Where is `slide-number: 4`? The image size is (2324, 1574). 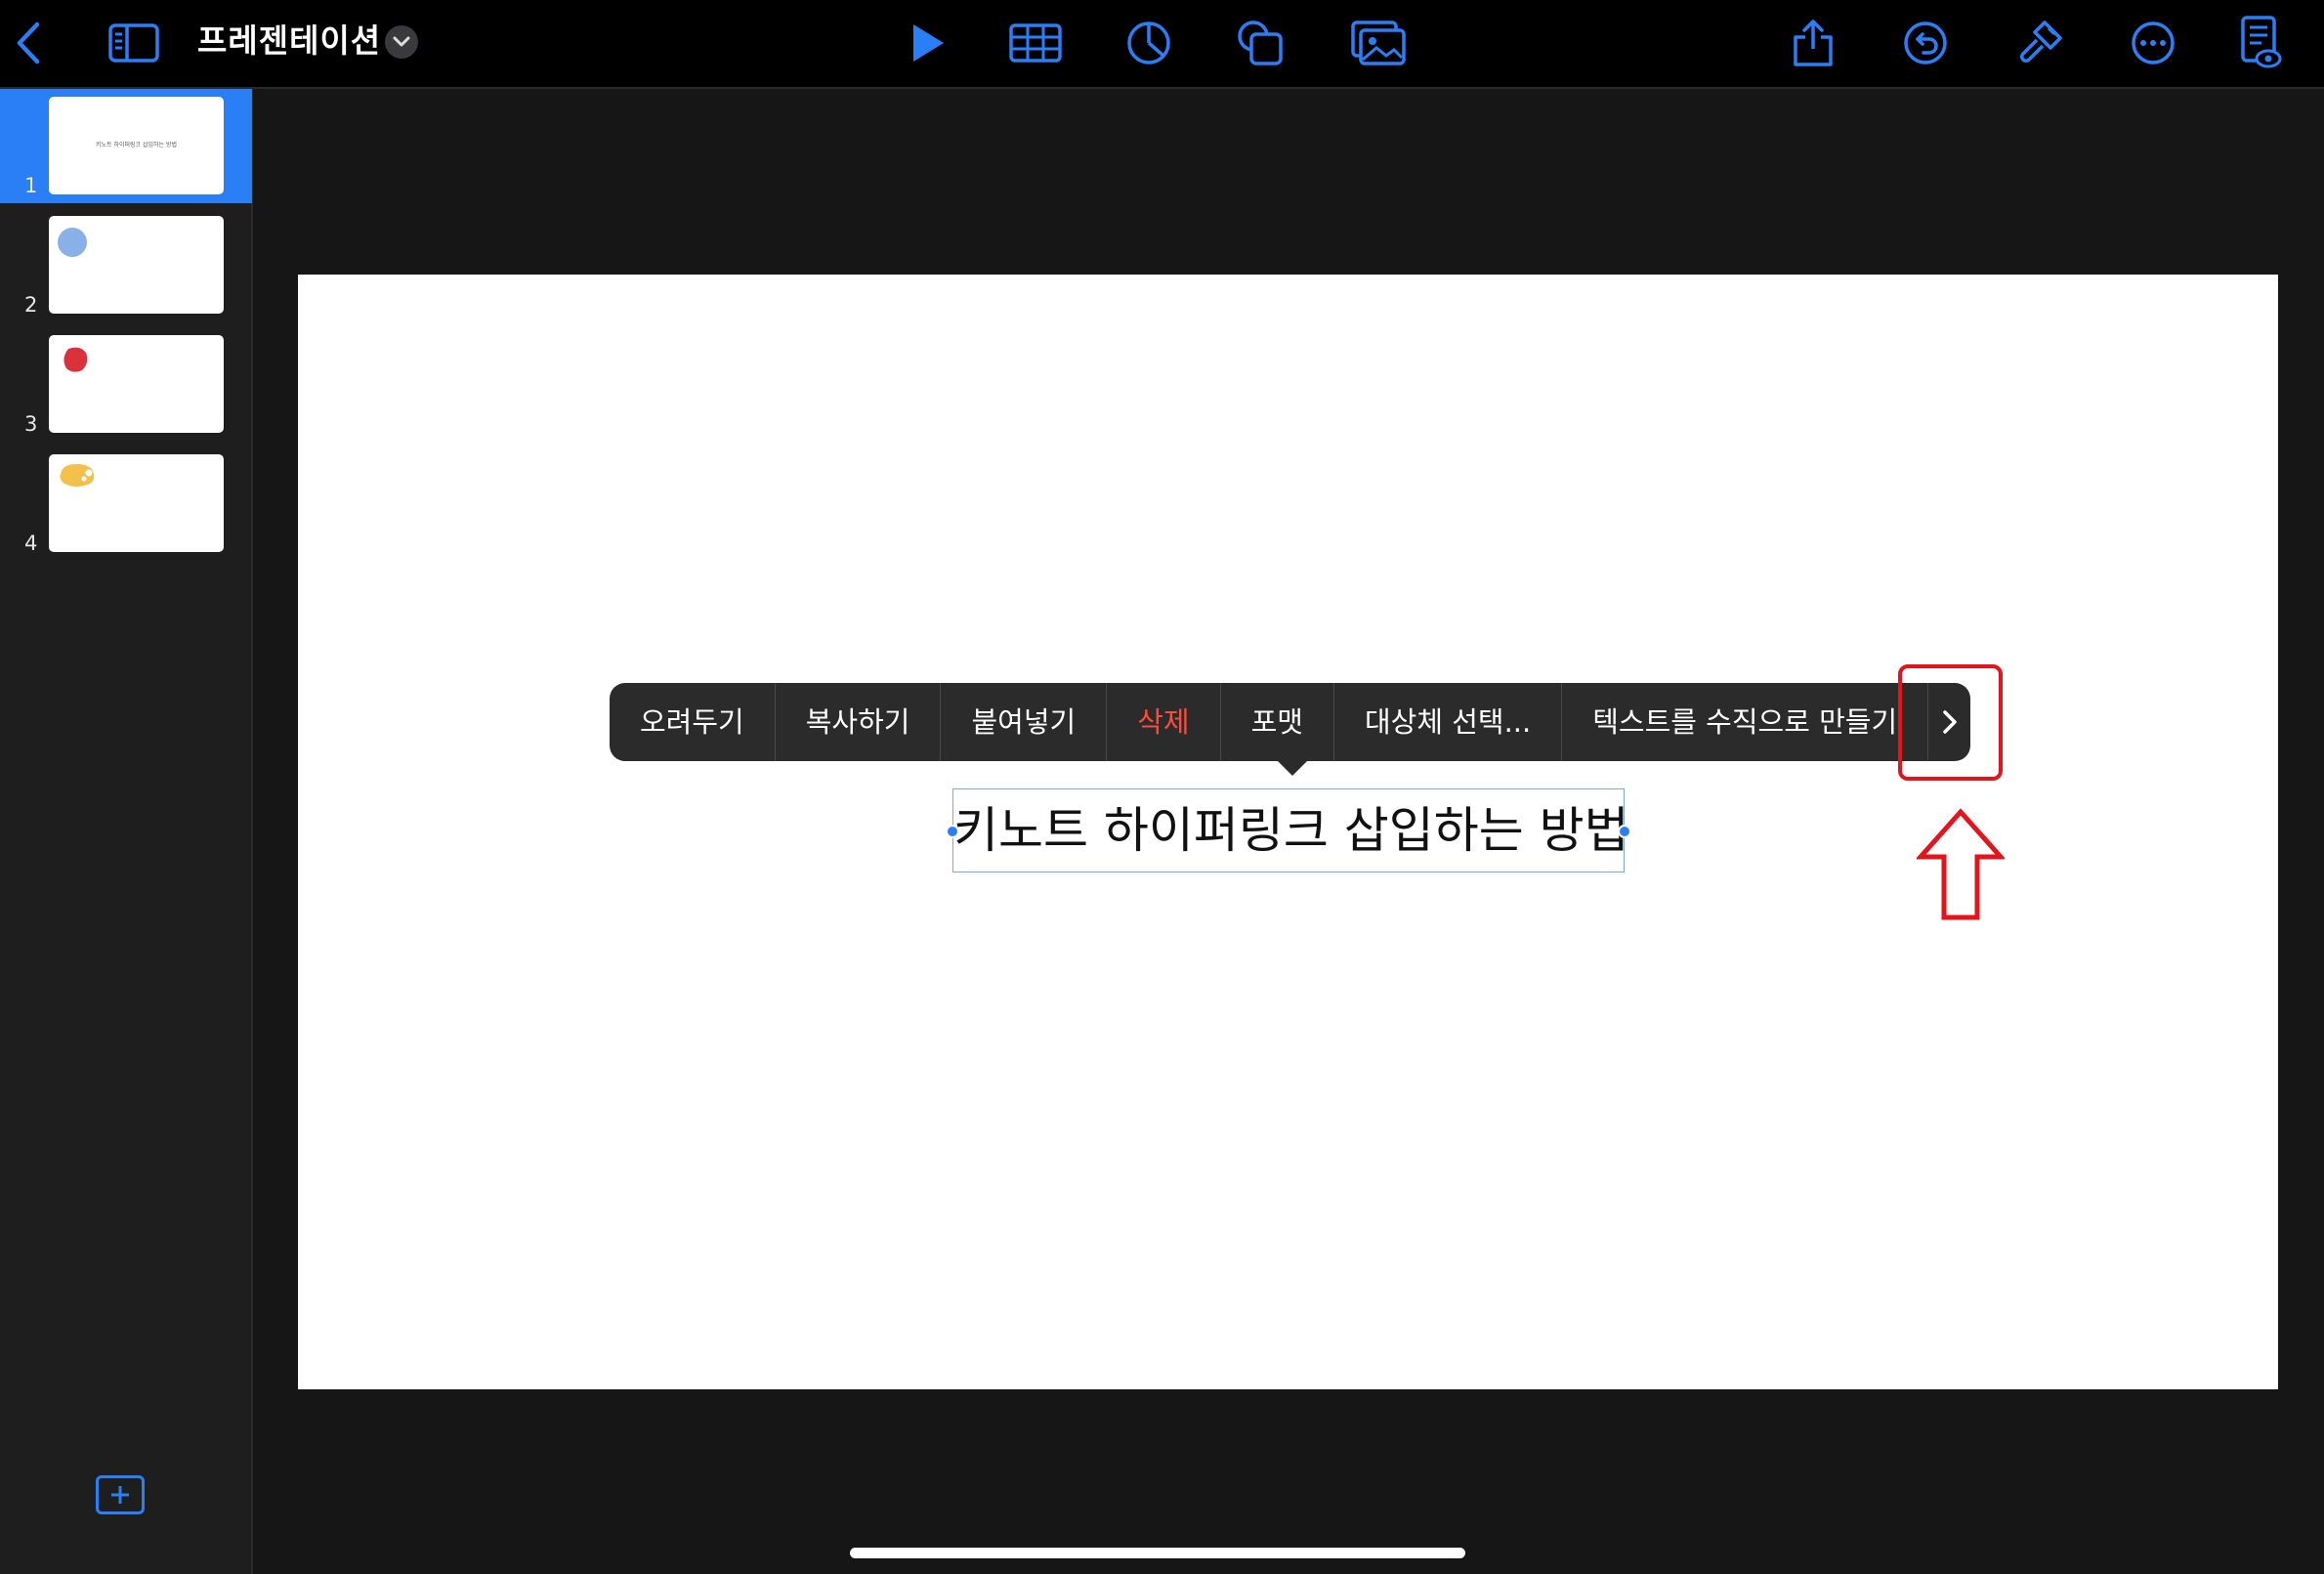 slide-number: 4 is located at coordinates (31, 543).